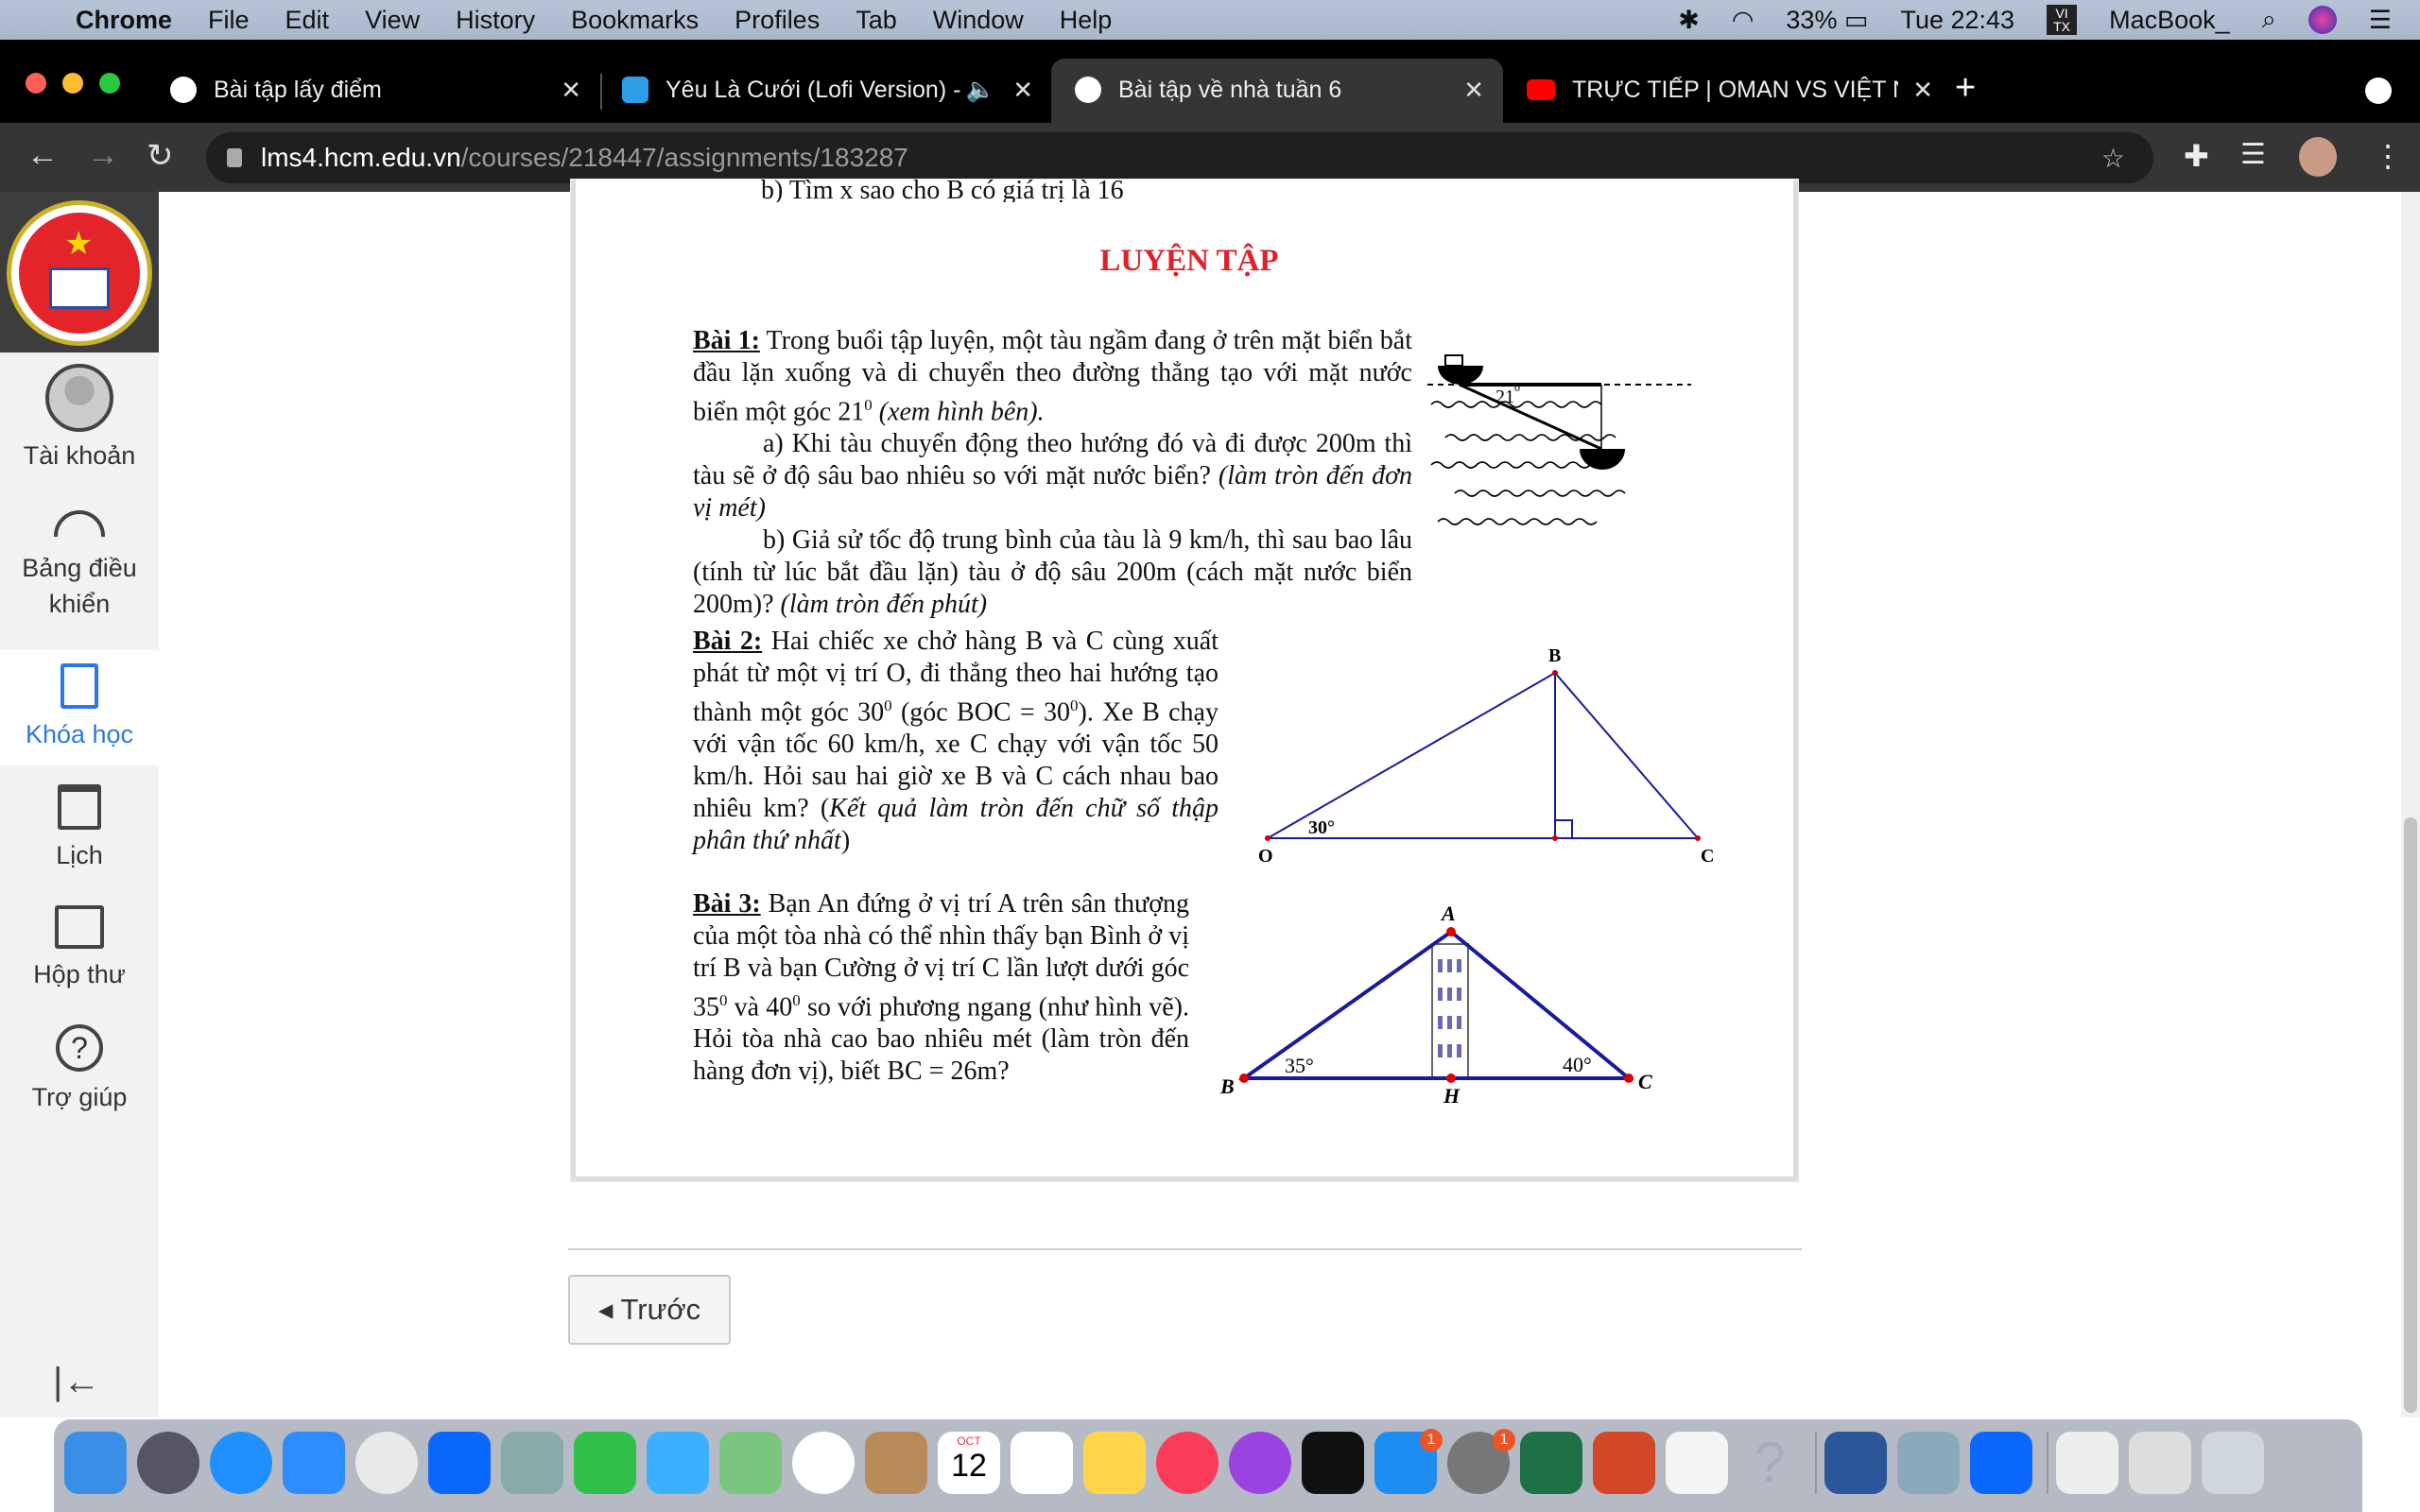 The image size is (2420, 1512). I want to click on menu-bookmarks: Bookmarks, so click(635, 20).